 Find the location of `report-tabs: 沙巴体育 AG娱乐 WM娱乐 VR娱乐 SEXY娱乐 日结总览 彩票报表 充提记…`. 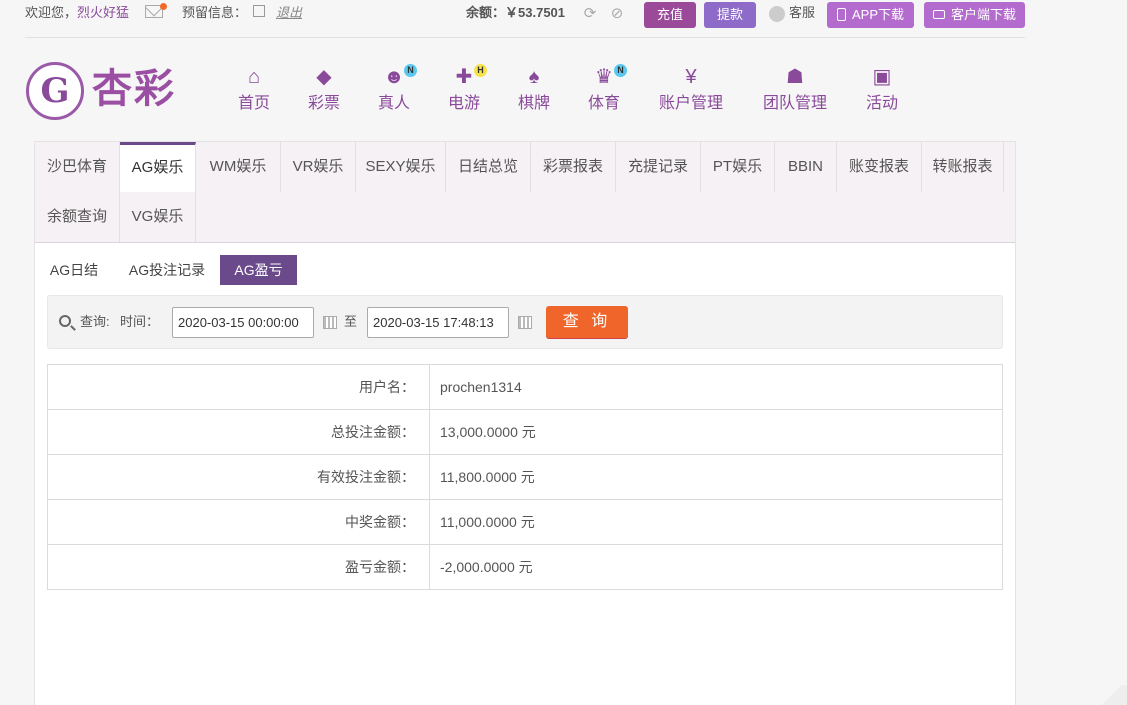

report-tabs: 沙巴体育 AG娱乐 WM娱乐 VR娱乐 SEXY娱乐 日结总览 彩票报表 充提记… is located at coordinates (525, 192).